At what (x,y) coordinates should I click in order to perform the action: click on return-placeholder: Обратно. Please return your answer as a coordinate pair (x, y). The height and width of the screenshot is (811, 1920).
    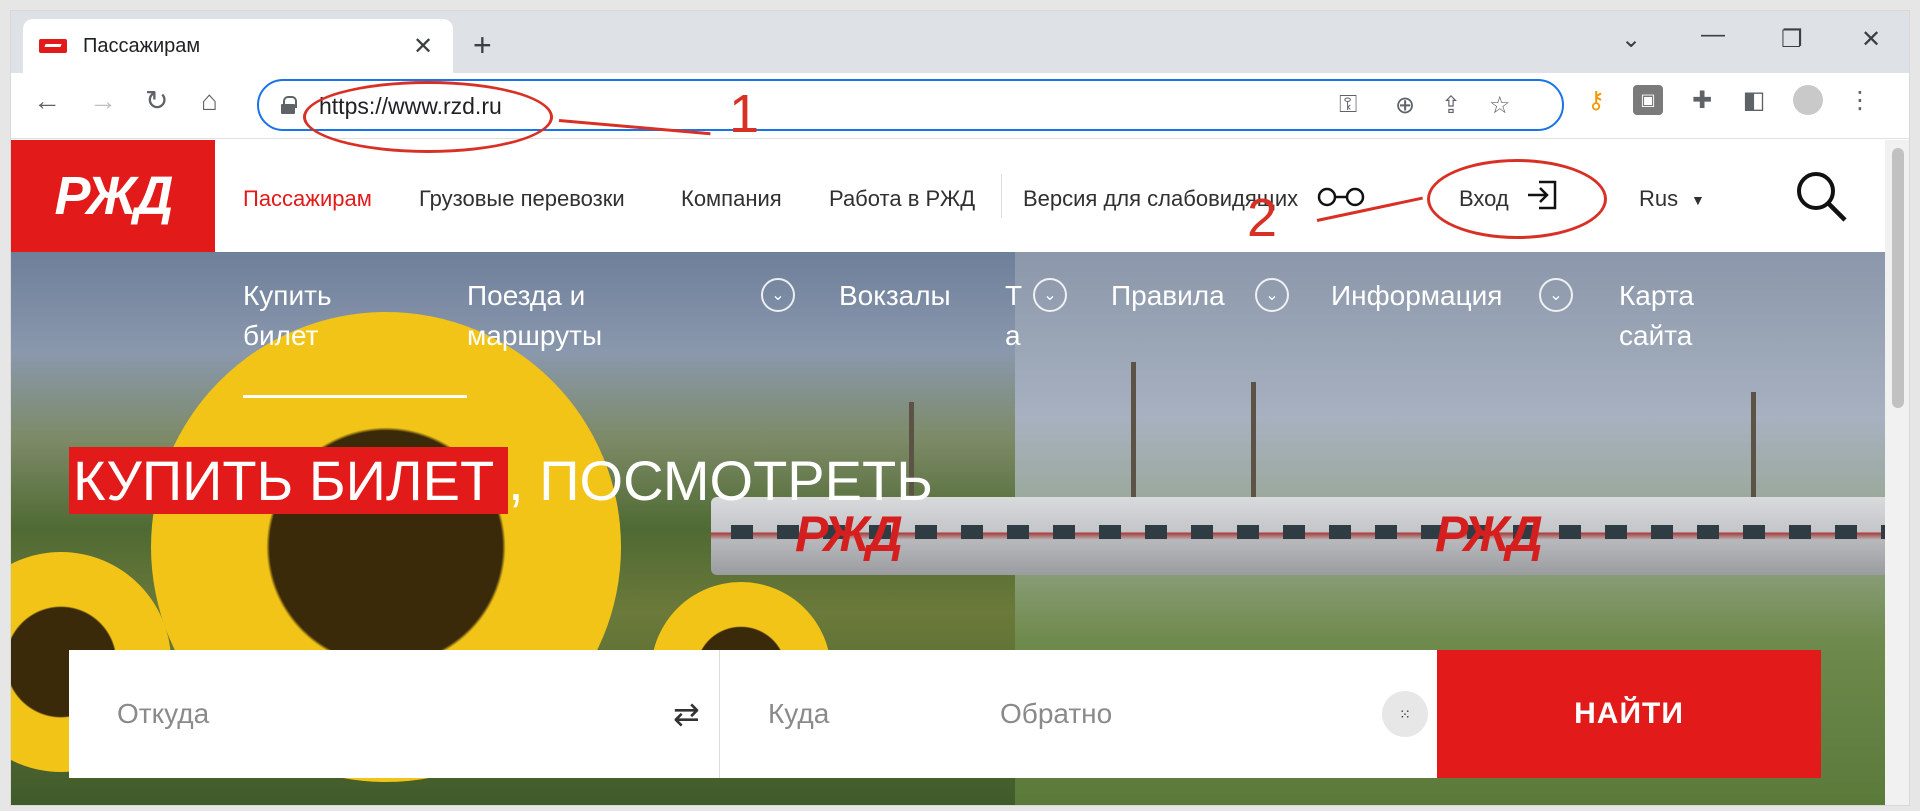
    Looking at the image, I should click on (1056, 713).